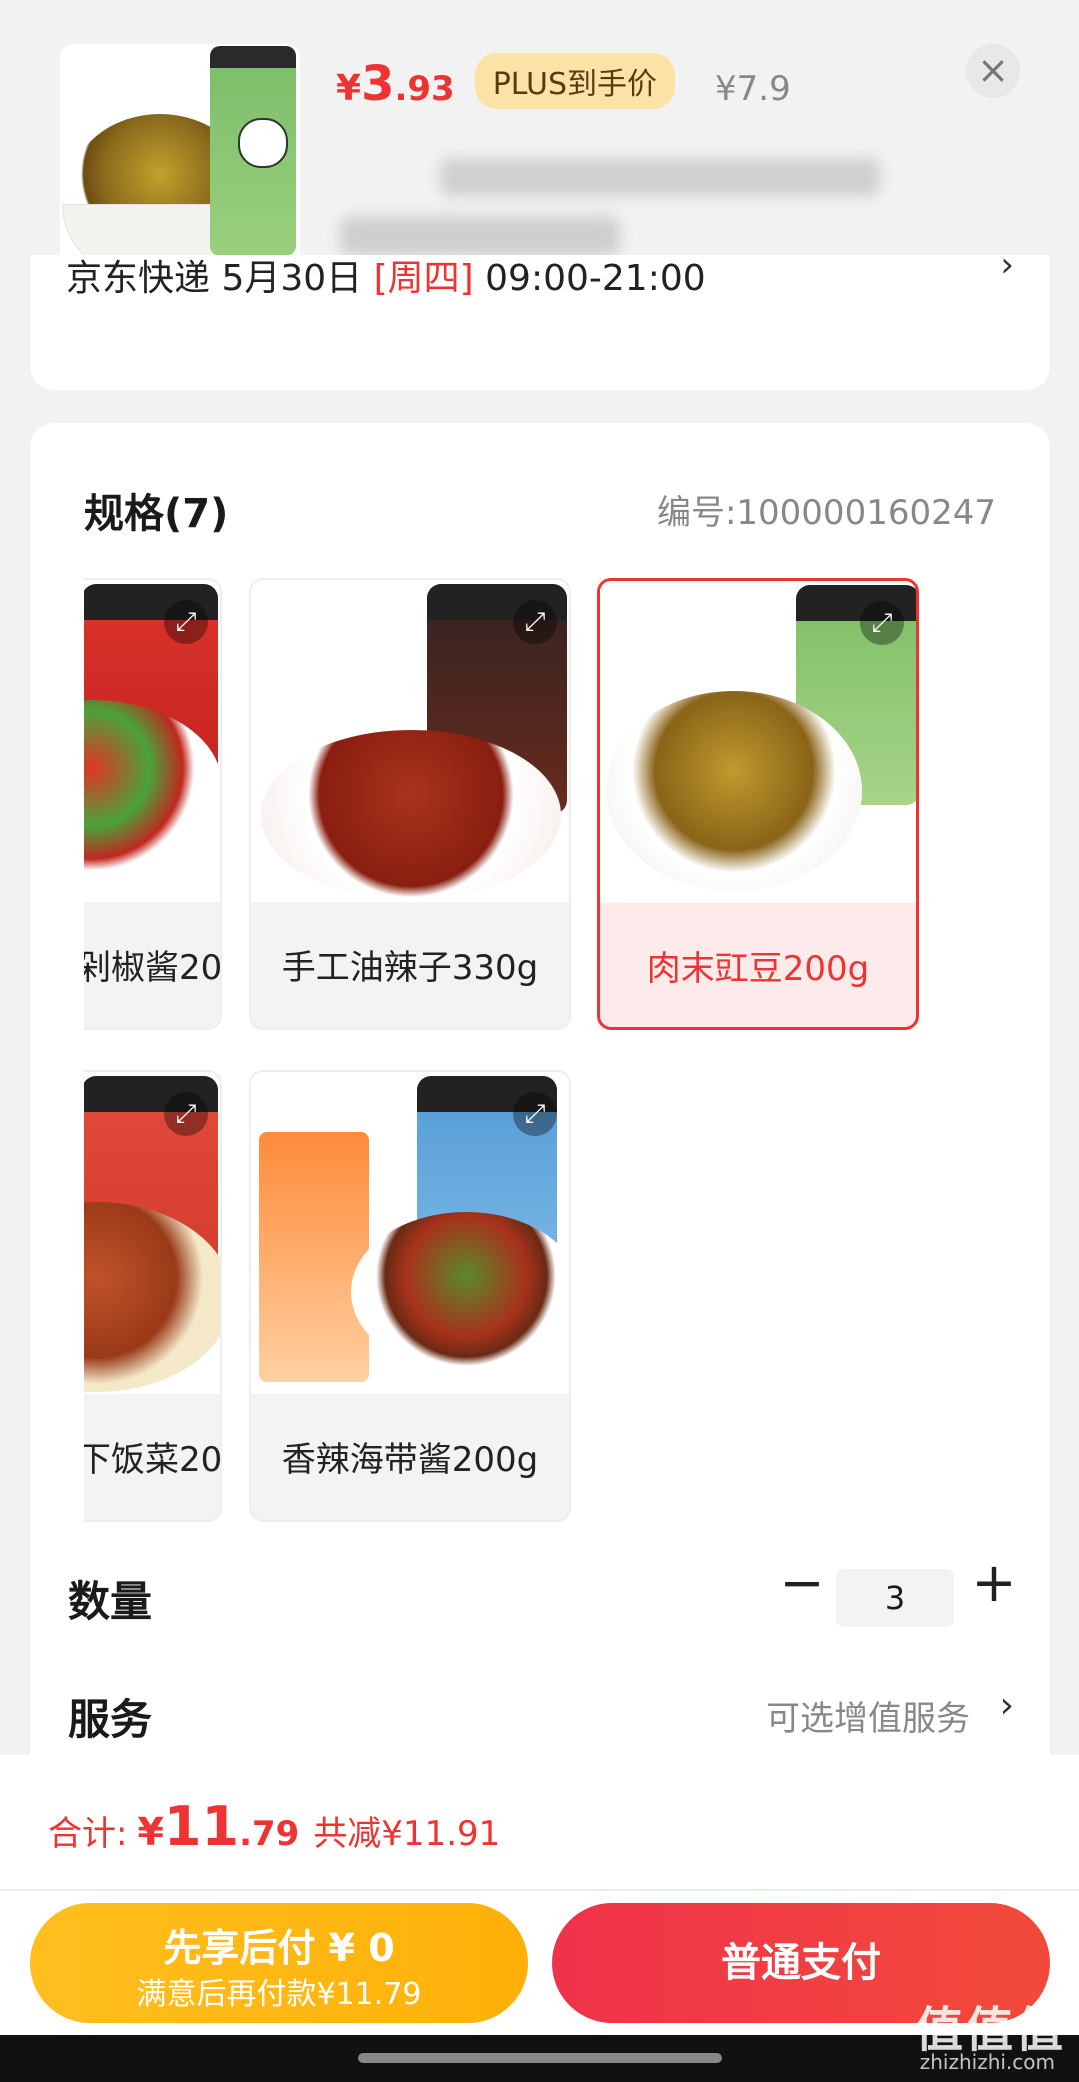 This screenshot has width=1079, height=2082. I want to click on spec-option: ⤢ 手工油辣子330g, so click(410, 804).